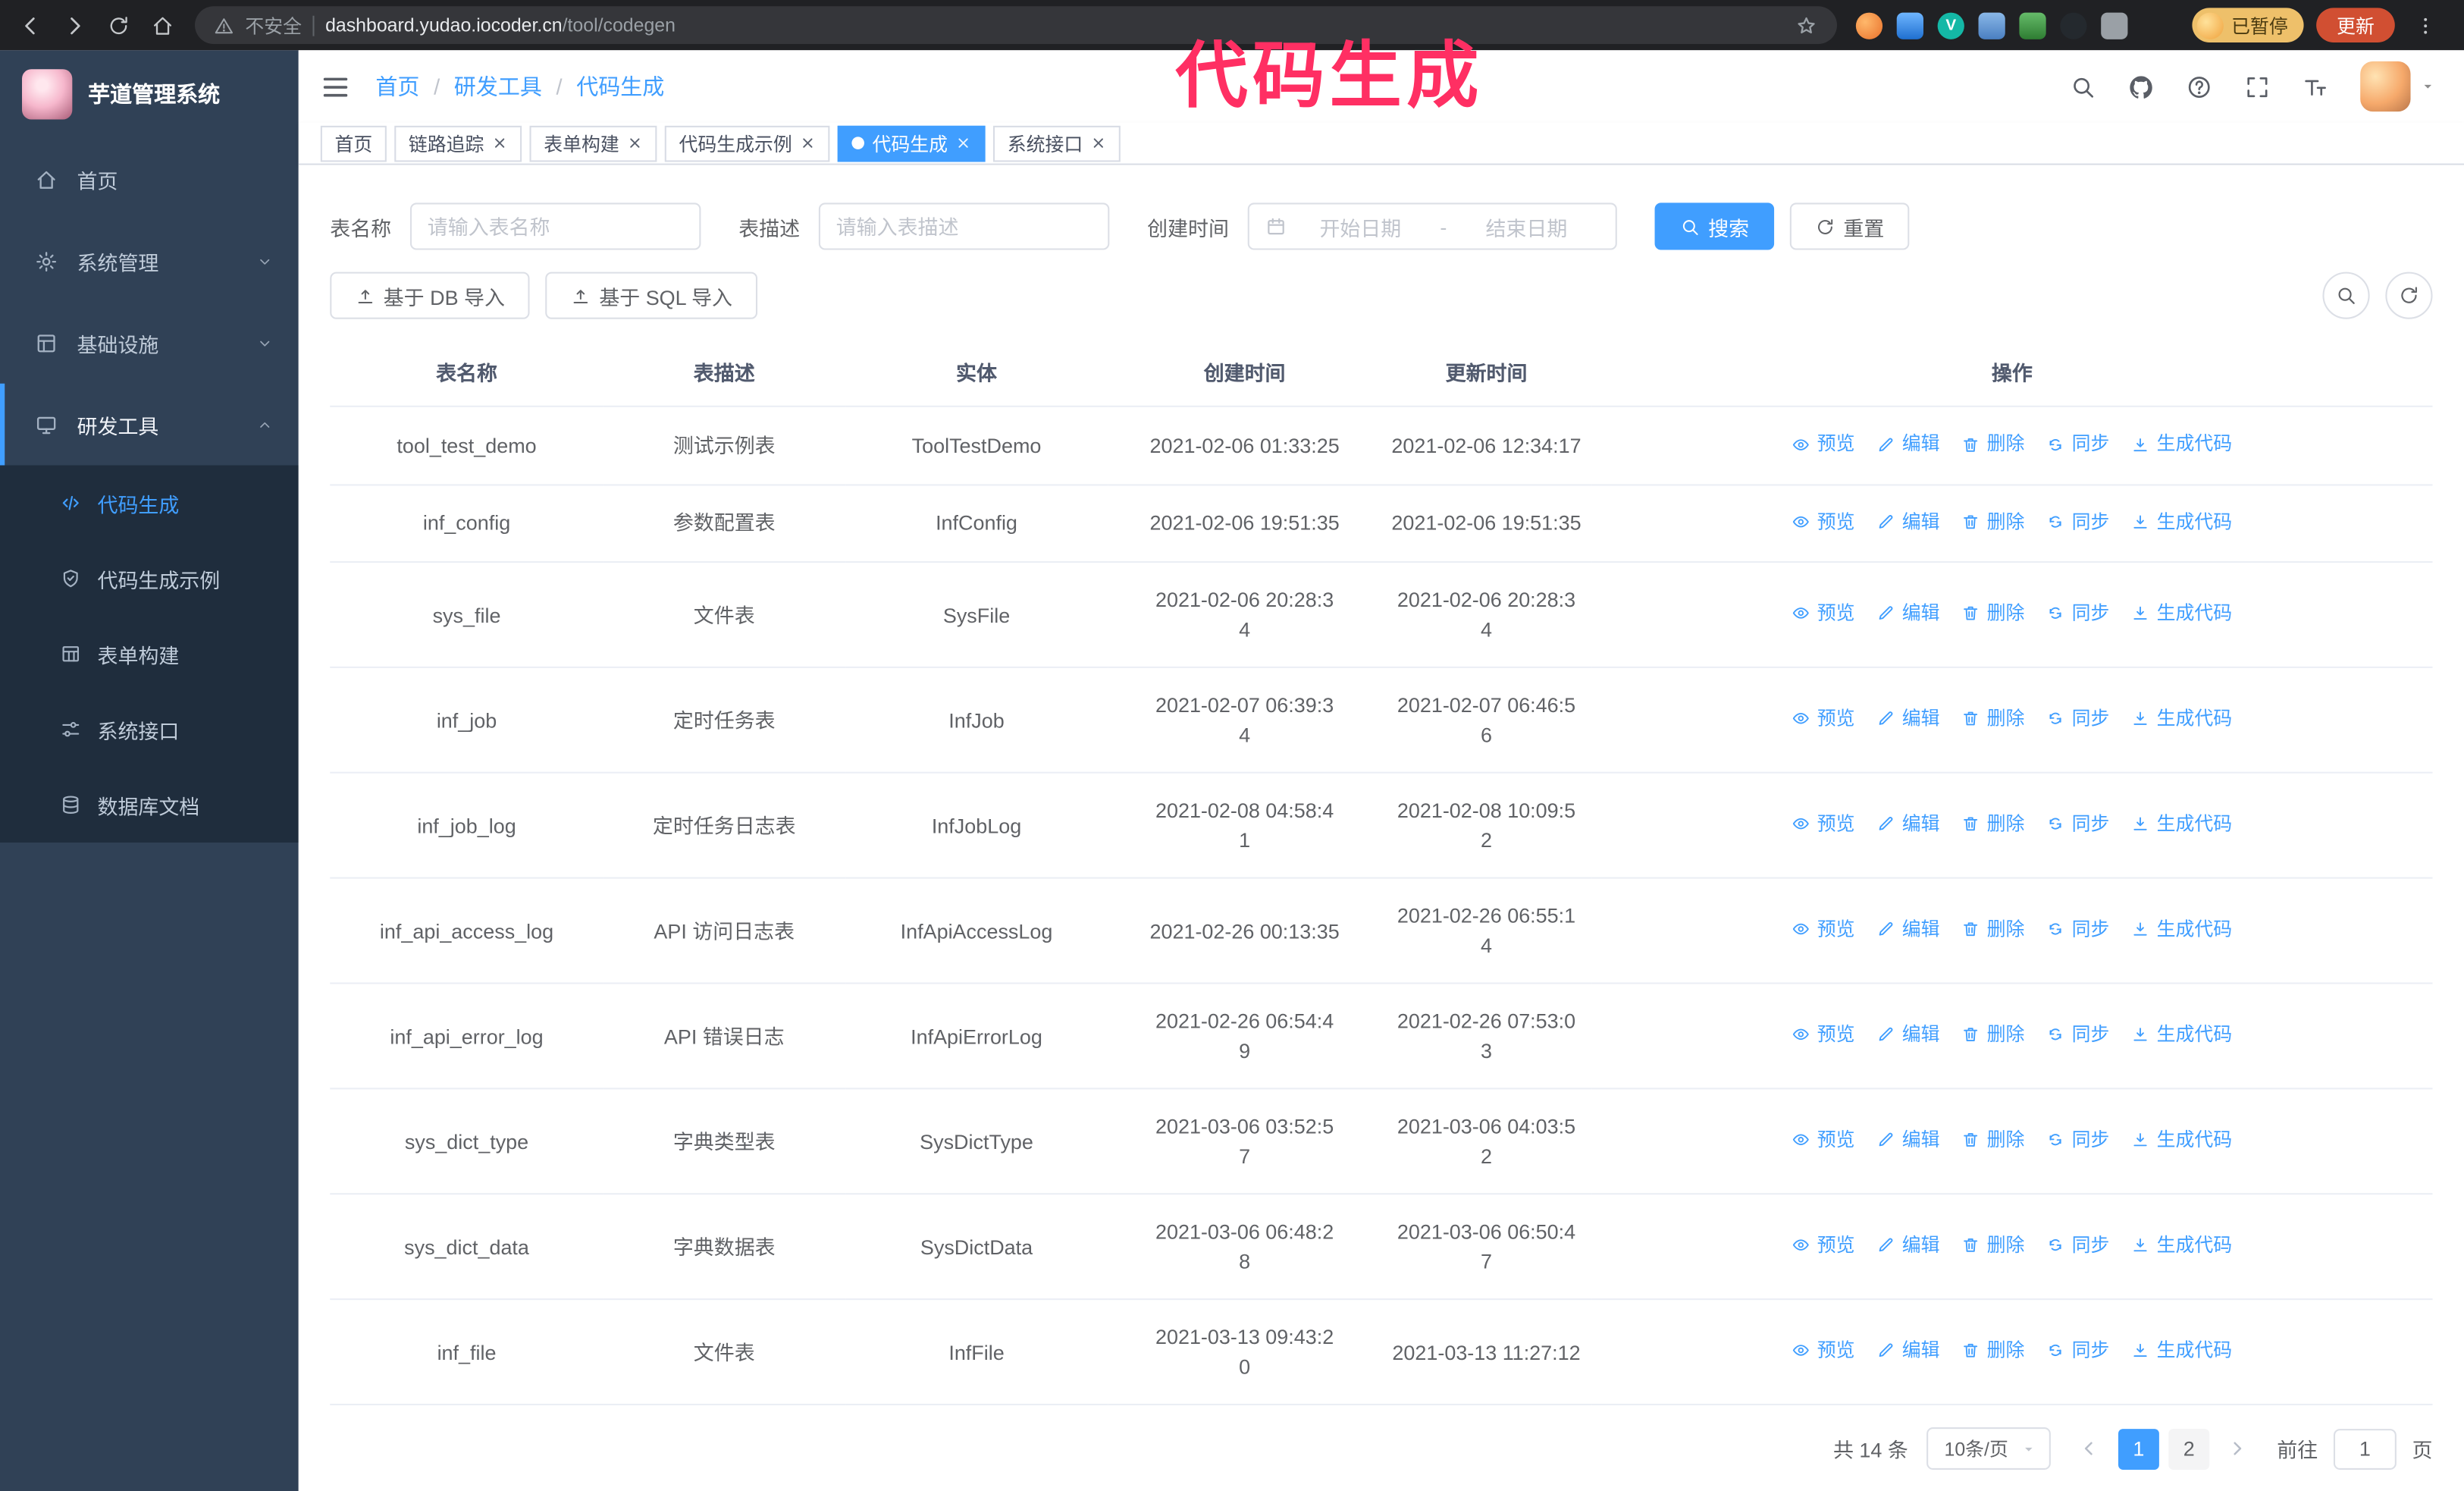  I want to click on puzzle-extension-icon, so click(2114, 25).